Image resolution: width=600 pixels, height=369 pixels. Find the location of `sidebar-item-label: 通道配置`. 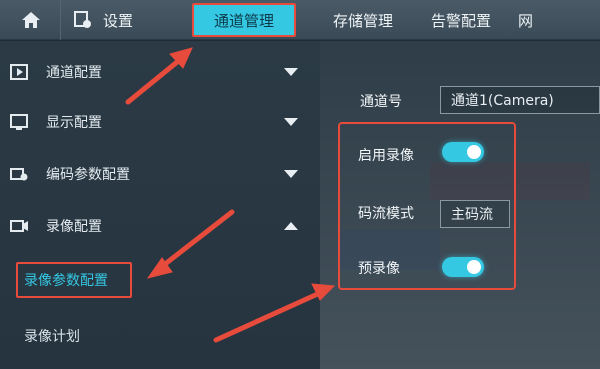

sidebar-item-label: 通道配置 is located at coordinates (74, 73).